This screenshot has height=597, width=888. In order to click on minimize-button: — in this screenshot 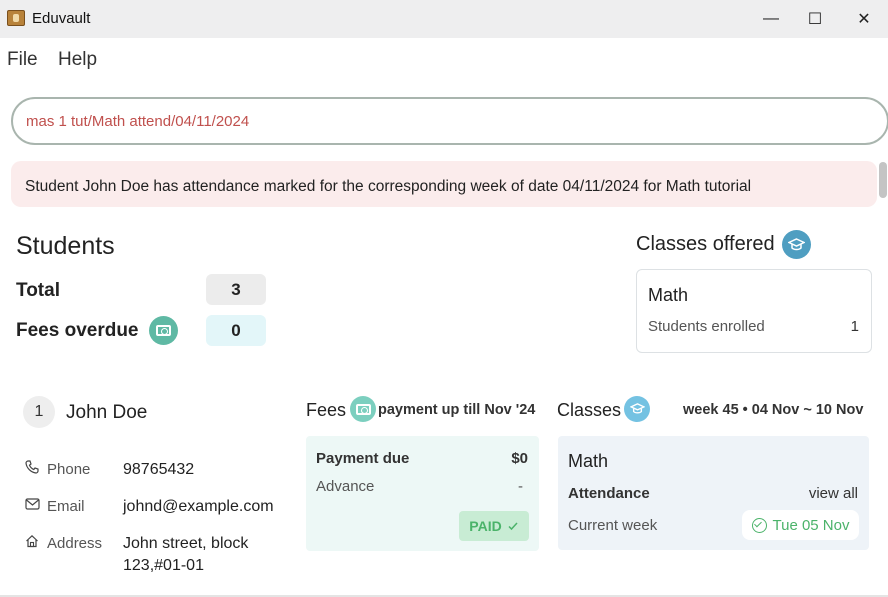, I will do `click(771, 19)`.